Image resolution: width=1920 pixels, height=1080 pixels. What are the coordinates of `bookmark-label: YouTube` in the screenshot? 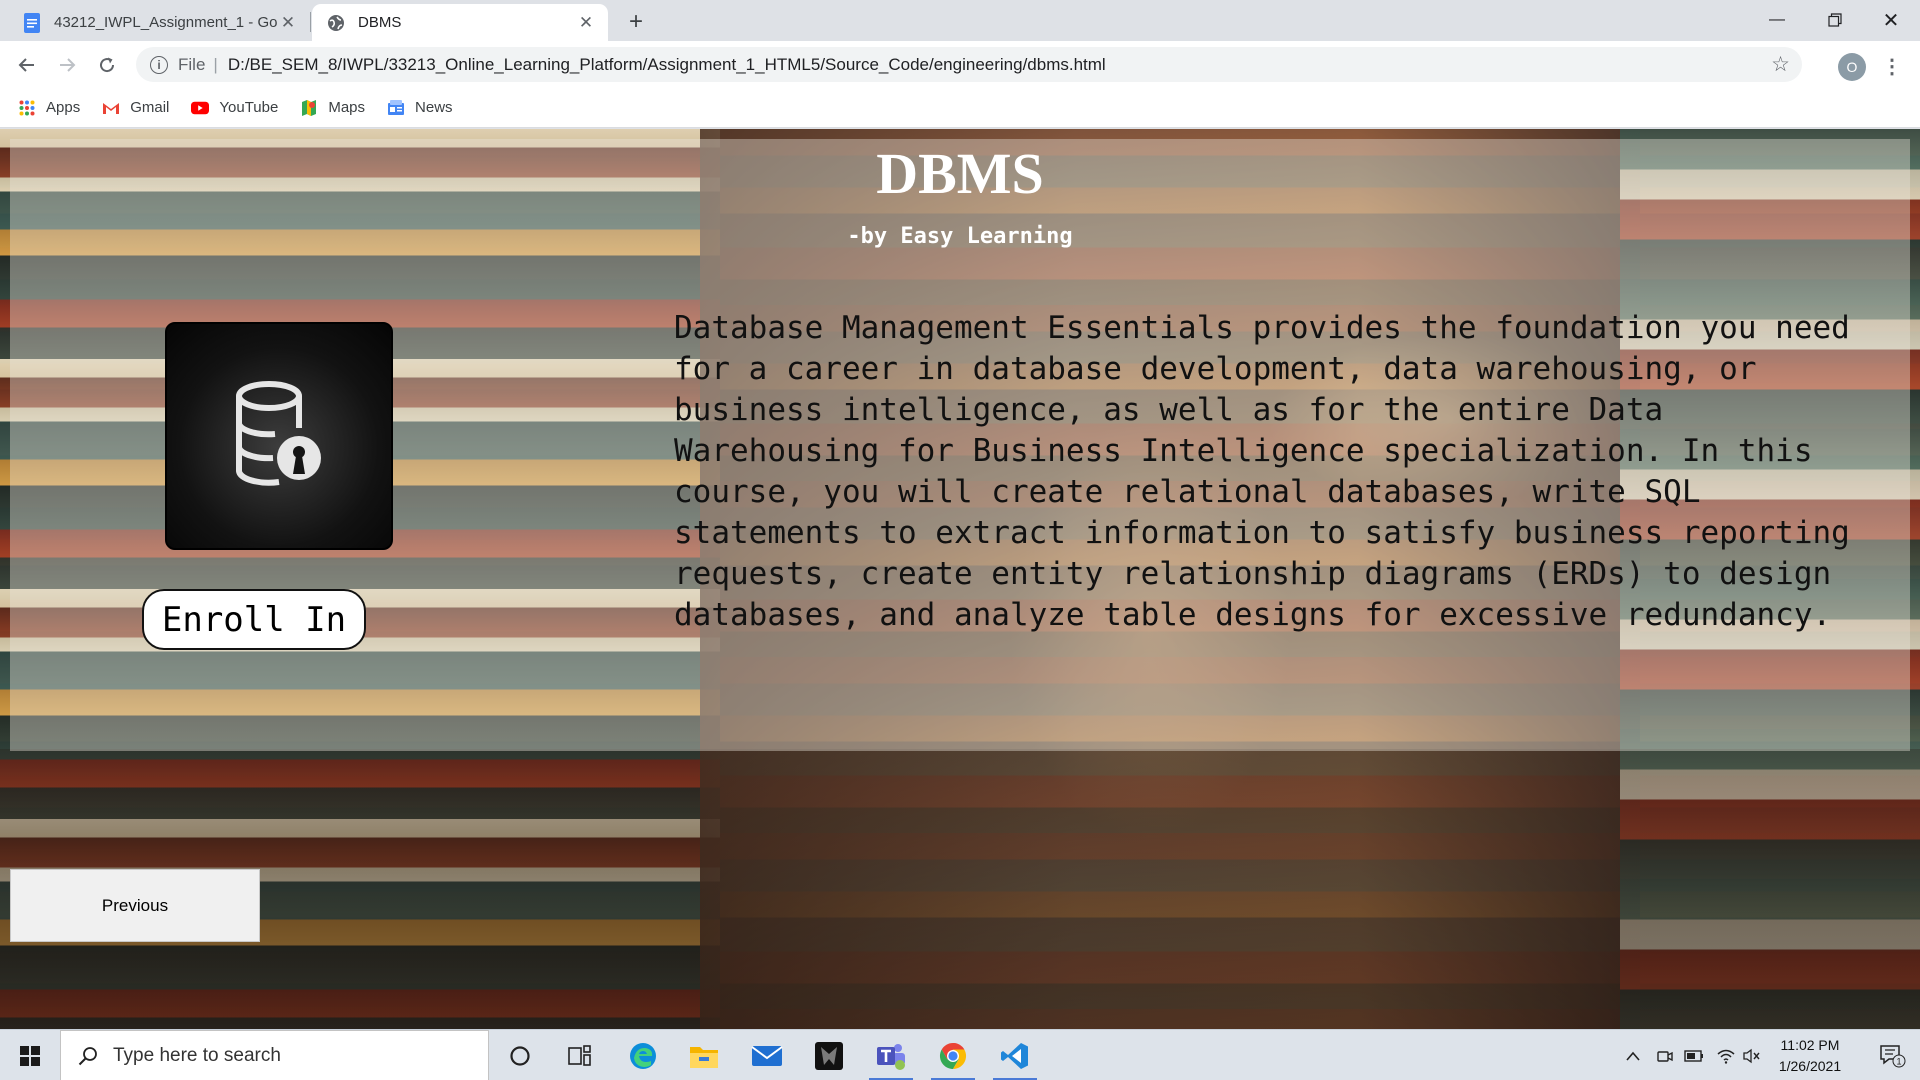 It's located at (249, 107).